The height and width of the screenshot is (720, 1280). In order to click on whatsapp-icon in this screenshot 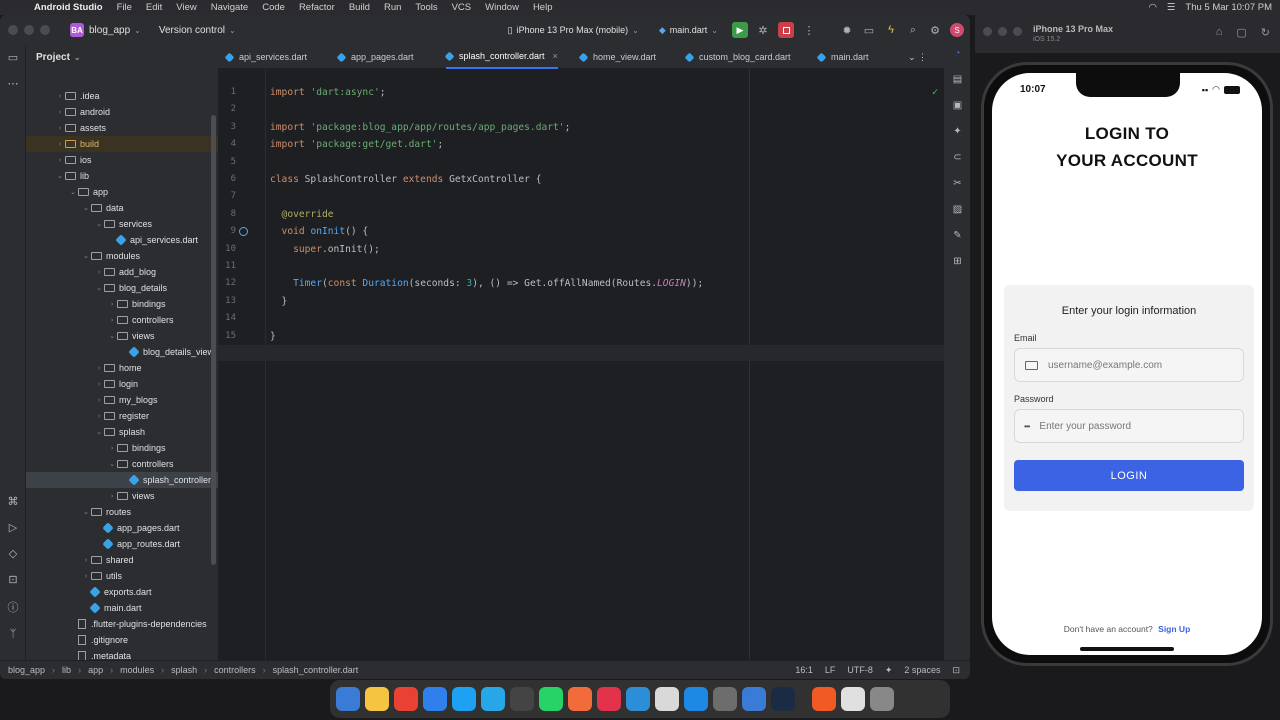, I will do `click(551, 699)`.